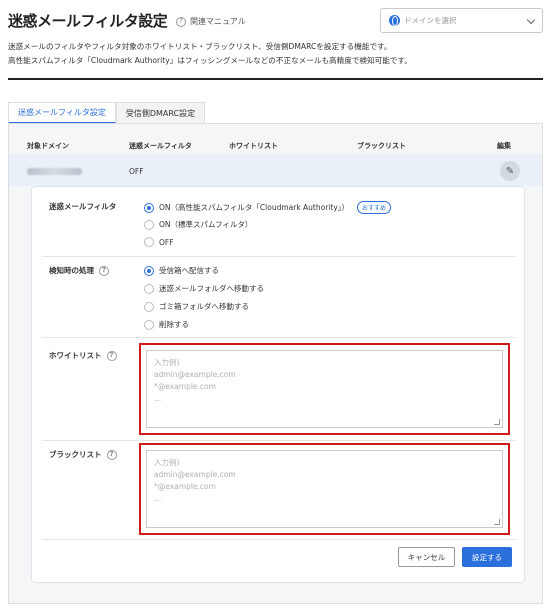 The image size is (550, 612). I want to click on action-option-label: 削除する, so click(174, 324).